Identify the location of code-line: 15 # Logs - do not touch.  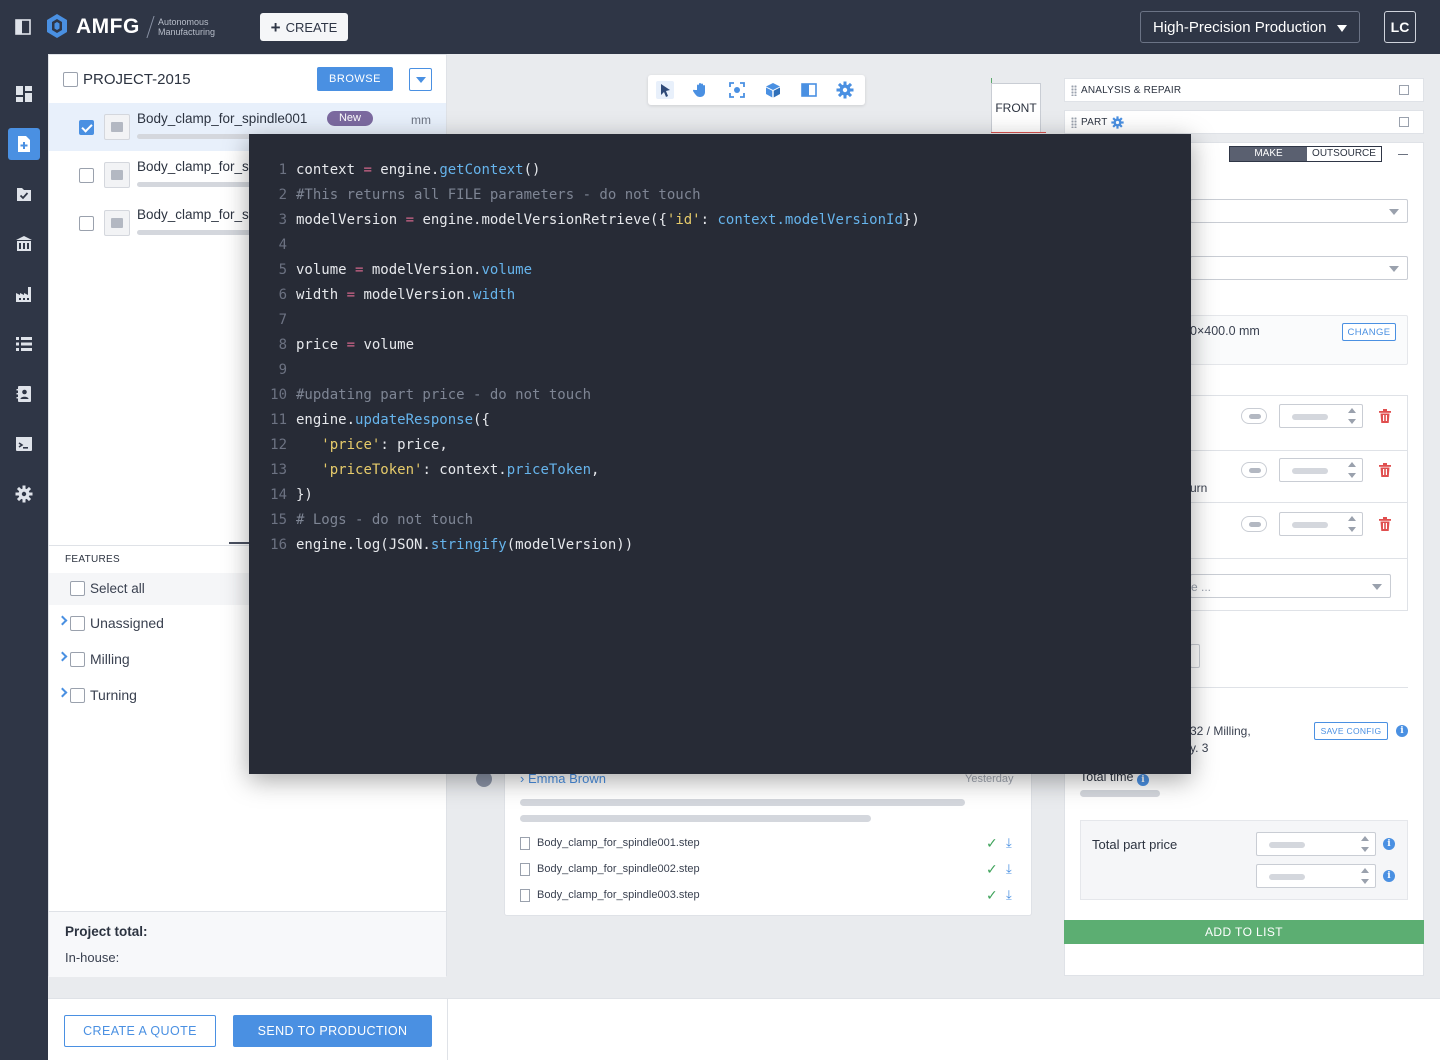
(719, 520).